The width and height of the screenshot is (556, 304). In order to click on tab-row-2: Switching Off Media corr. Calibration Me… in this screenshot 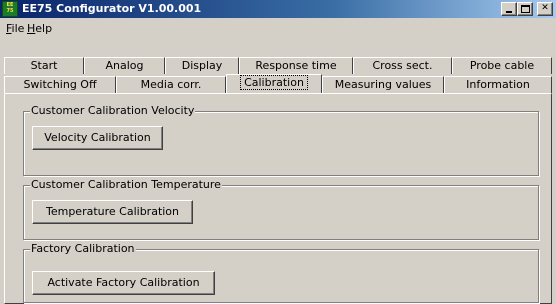, I will do `click(278, 84)`.